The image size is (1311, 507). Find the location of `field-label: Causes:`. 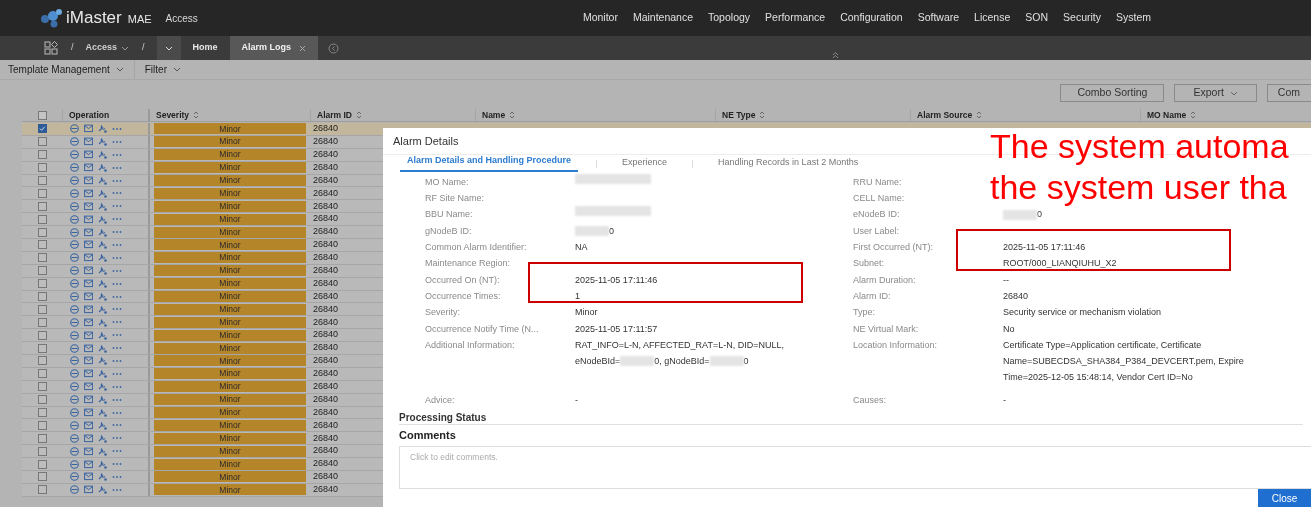

field-label: Causes: is located at coordinates (870, 399).